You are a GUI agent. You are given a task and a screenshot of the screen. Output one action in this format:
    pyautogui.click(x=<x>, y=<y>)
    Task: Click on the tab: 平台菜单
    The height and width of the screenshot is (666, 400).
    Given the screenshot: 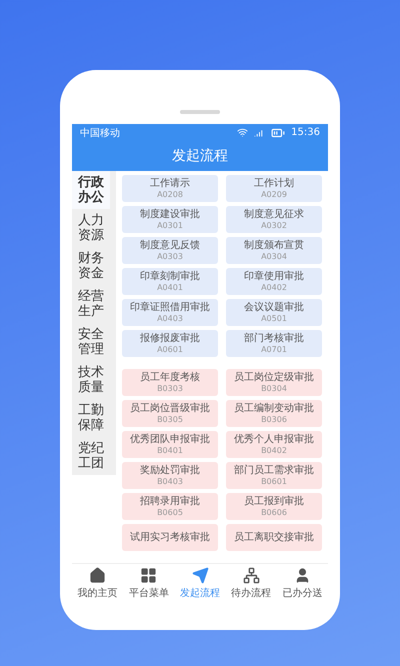 What is the action you would take?
    pyautogui.click(x=148, y=583)
    